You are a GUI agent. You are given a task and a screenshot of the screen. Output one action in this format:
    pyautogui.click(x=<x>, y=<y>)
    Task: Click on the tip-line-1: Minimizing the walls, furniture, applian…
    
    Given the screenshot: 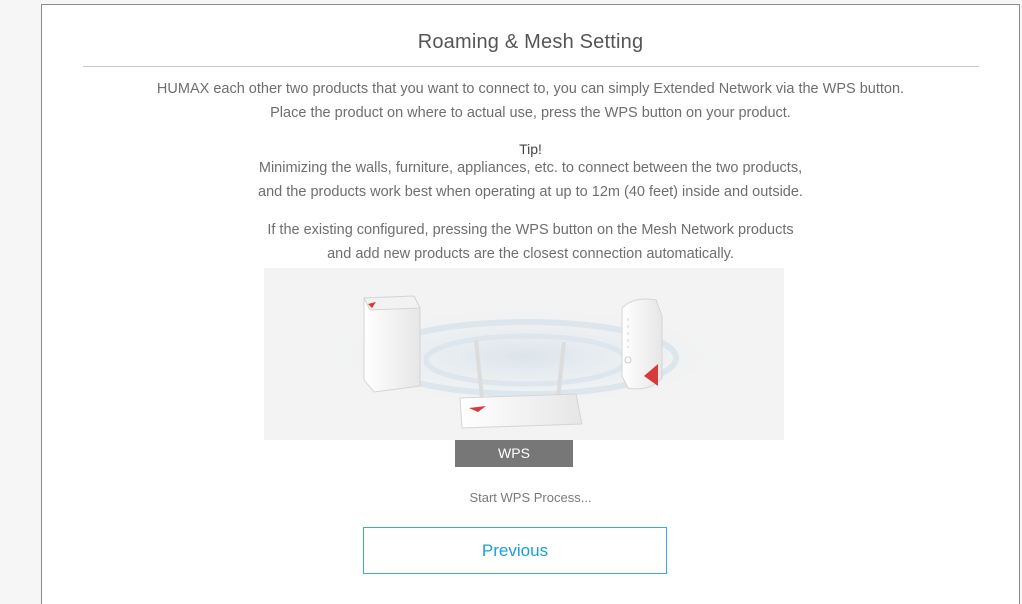 What is the action you would take?
    pyautogui.click(x=530, y=168)
    